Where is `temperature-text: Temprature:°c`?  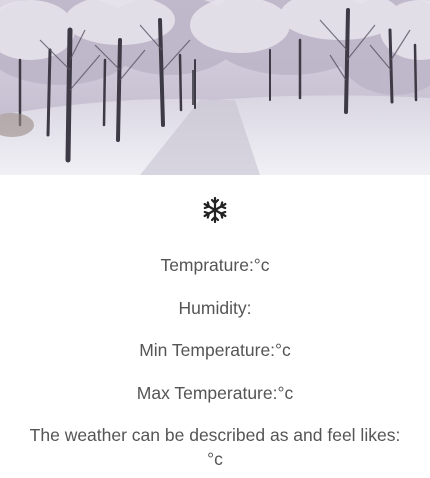
temperature-text: Temprature:°c is located at coordinates (215, 265).